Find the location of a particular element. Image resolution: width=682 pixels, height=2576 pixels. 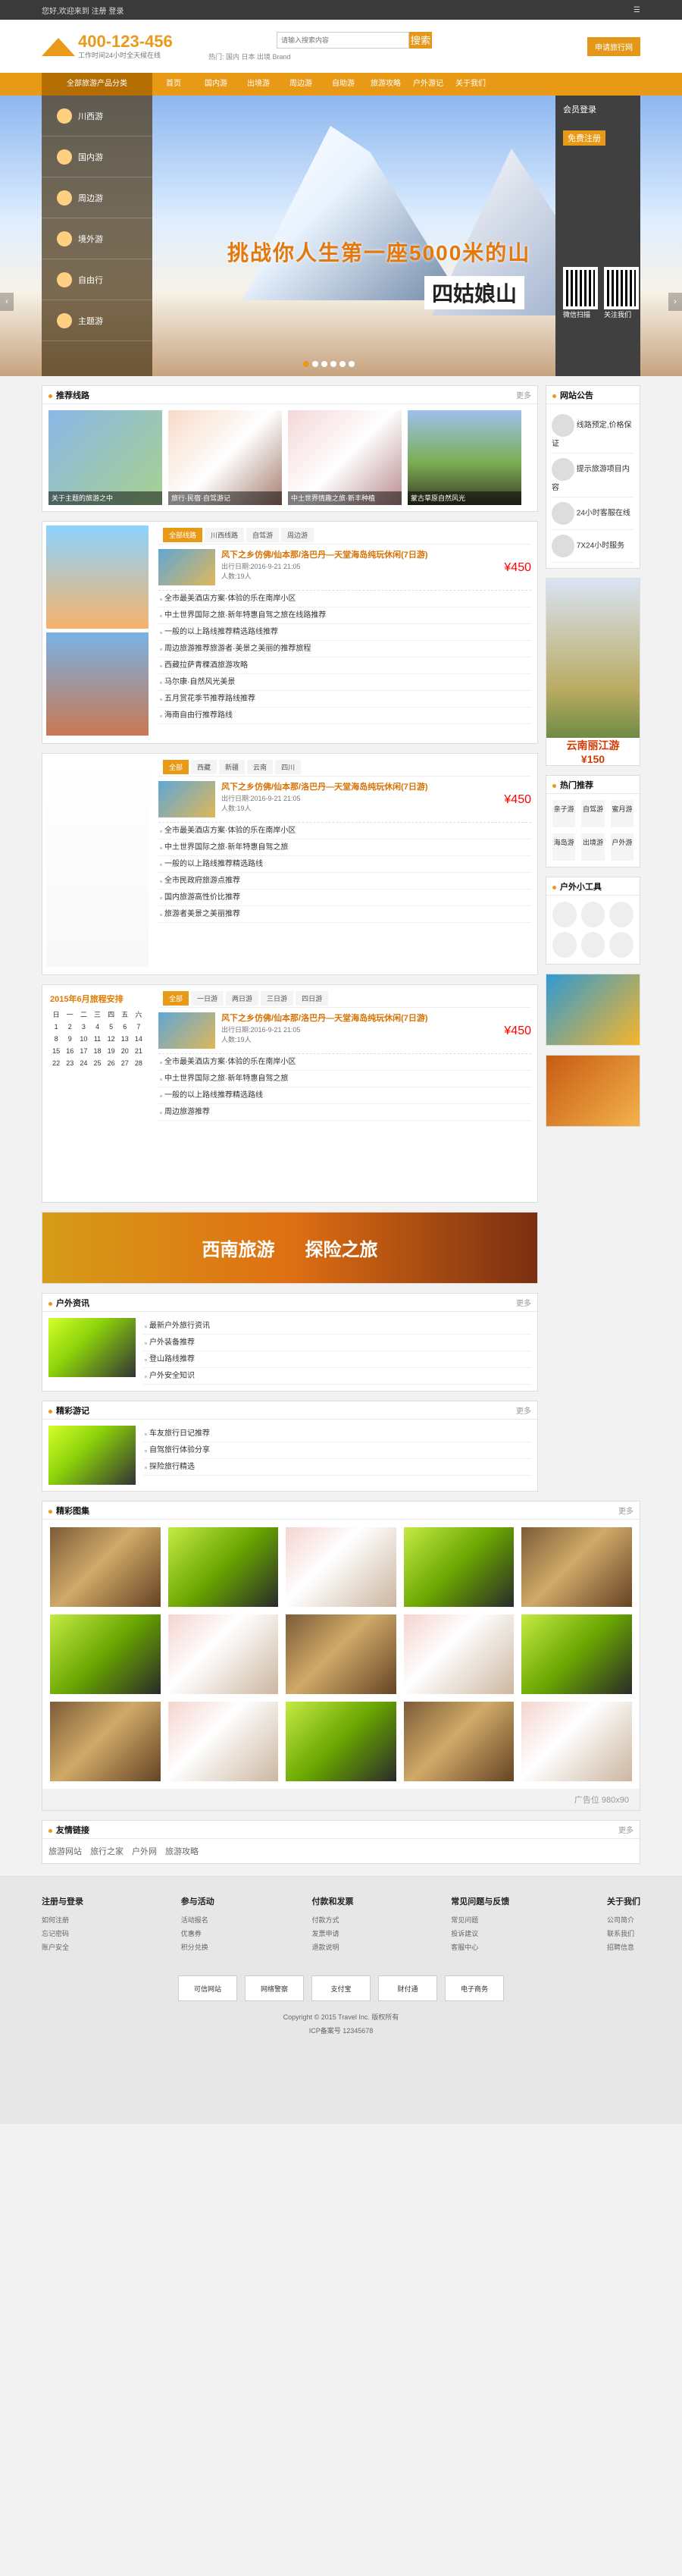

top-bar: 您好,欢迎来到 注册 登录 ☰ is located at coordinates (341, 10).